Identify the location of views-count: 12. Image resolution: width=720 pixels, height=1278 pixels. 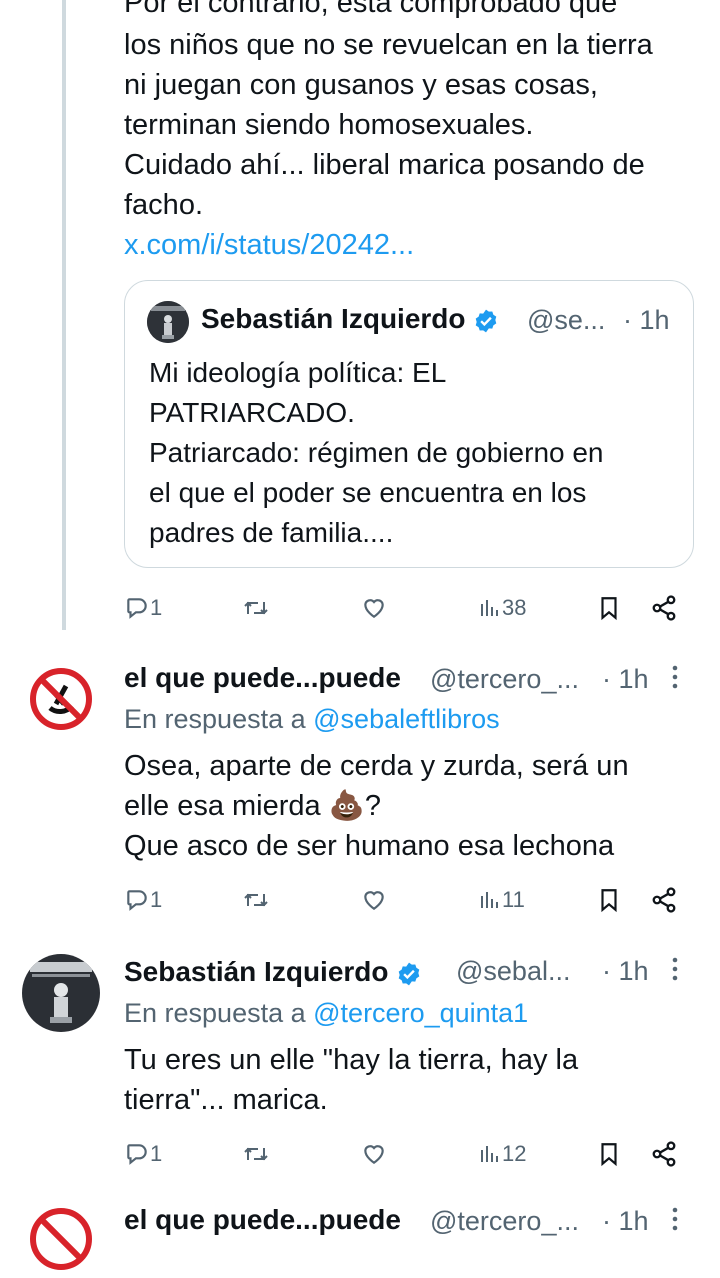
(514, 1153).